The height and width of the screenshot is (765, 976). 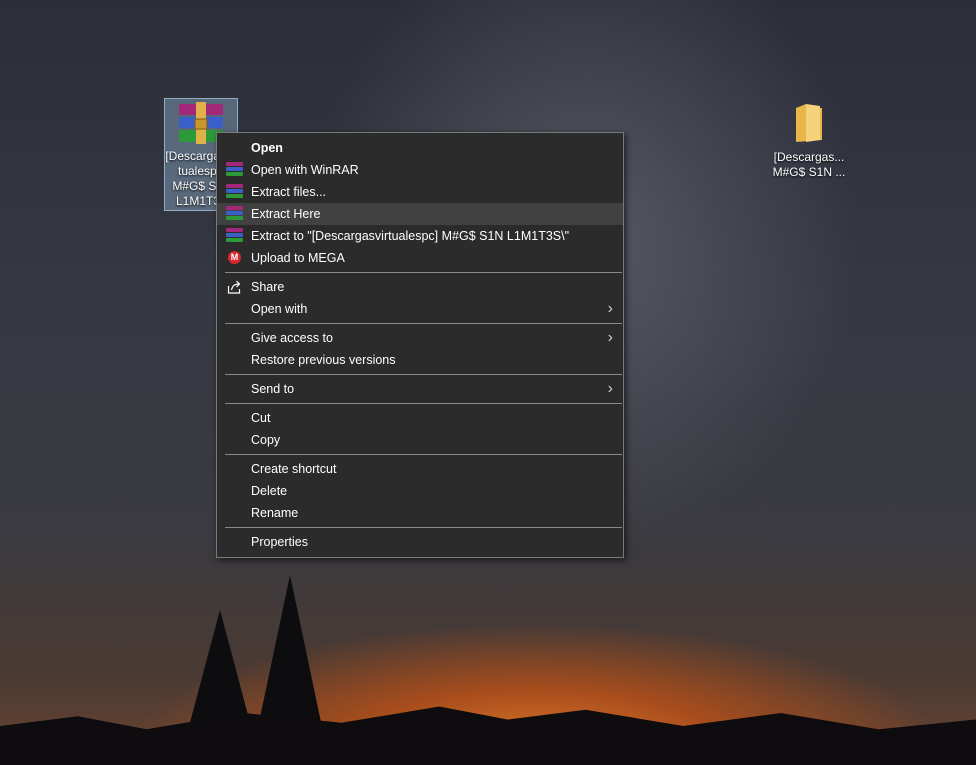 I want to click on menu-item-rename: Rename, so click(x=420, y=513).